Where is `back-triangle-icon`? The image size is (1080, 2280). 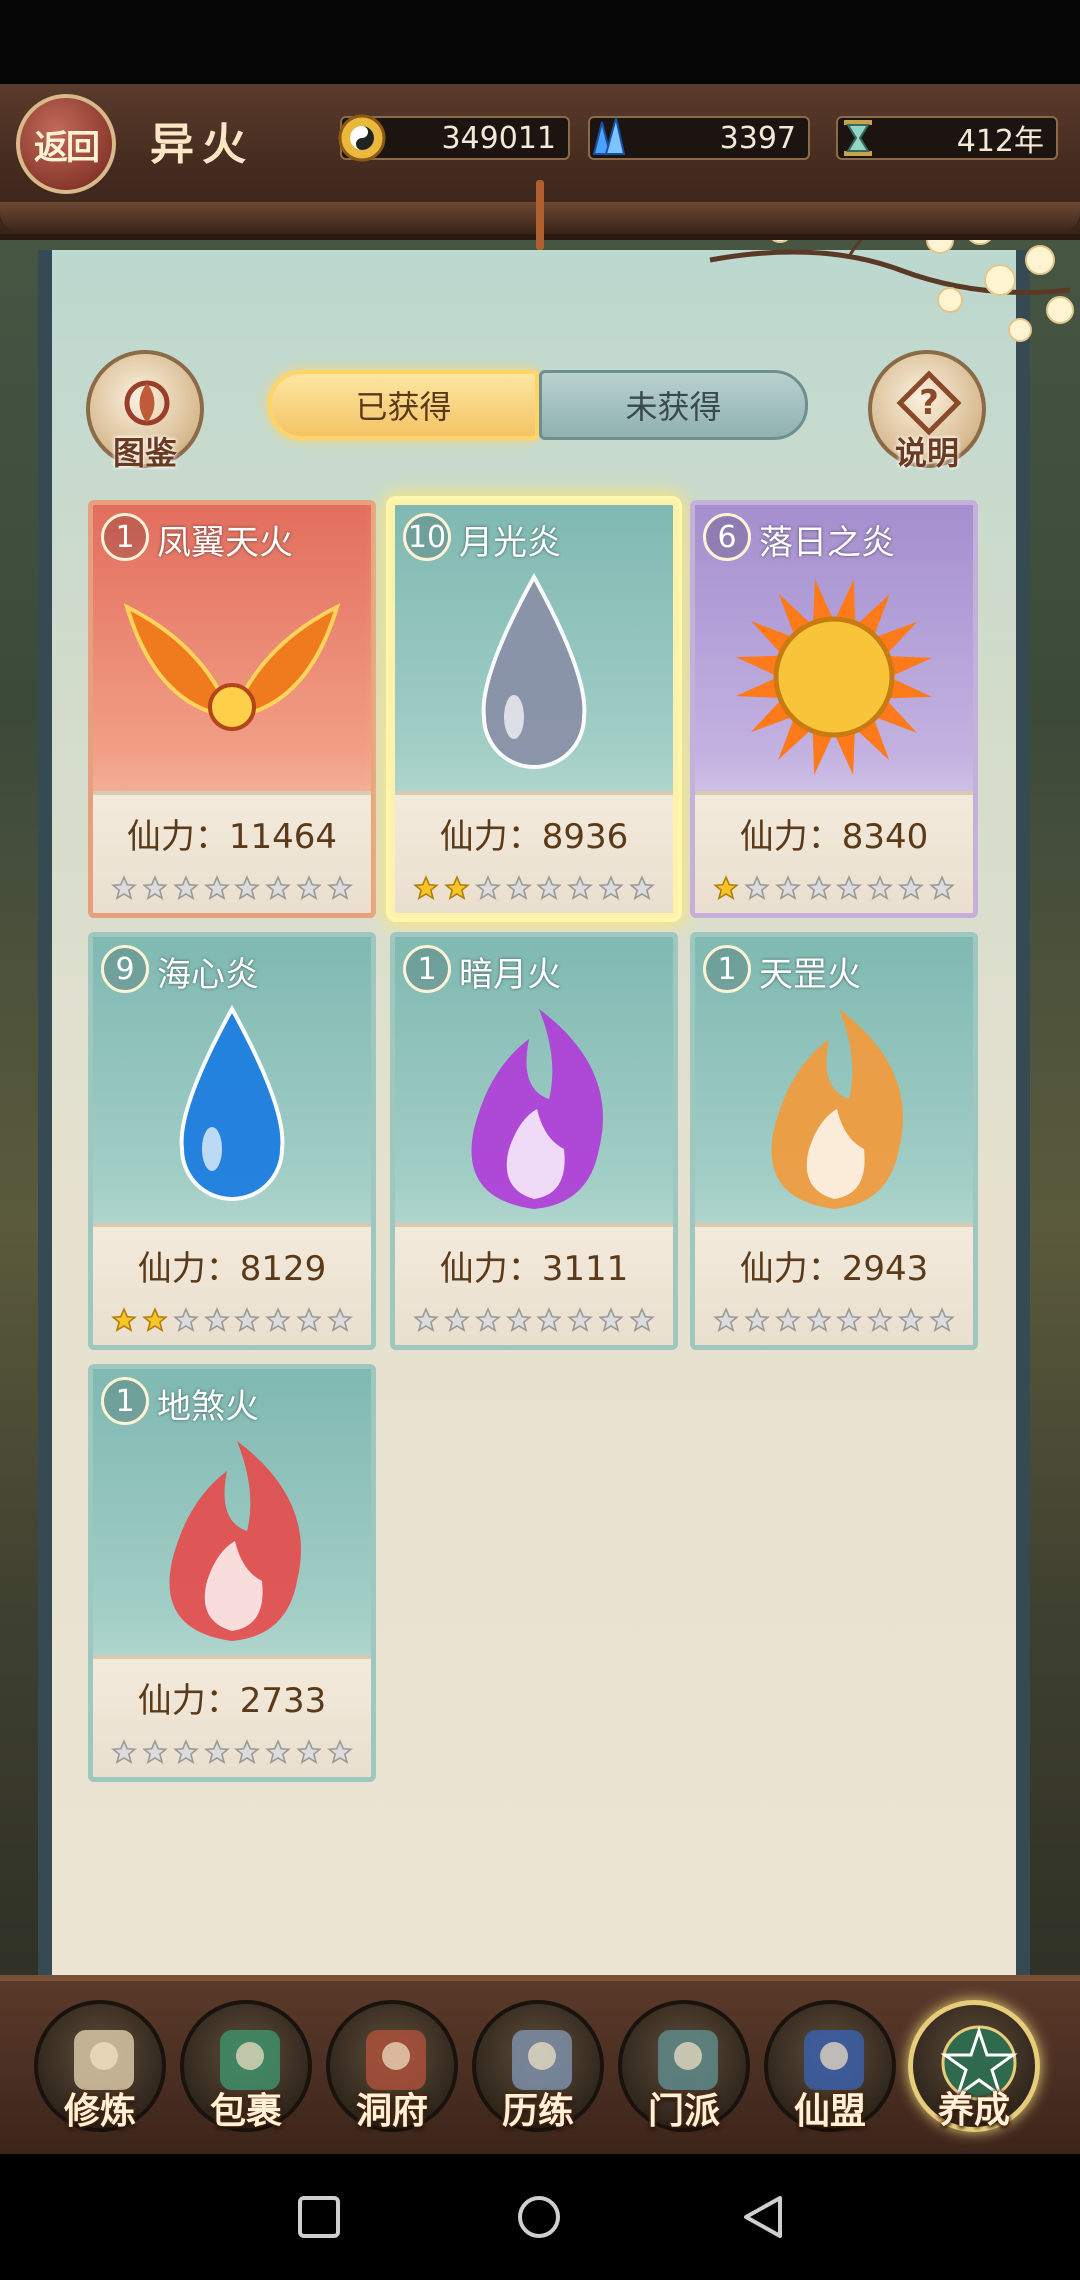 back-triangle-icon is located at coordinates (763, 2217).